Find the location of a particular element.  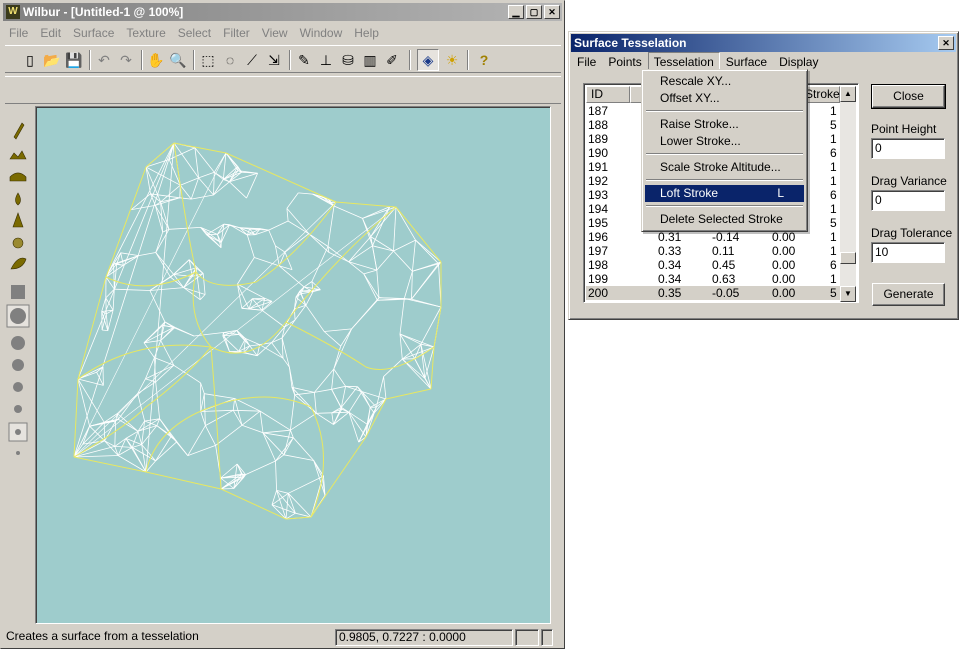

undo-icon: ↶ is located at coordinates (104, 60).